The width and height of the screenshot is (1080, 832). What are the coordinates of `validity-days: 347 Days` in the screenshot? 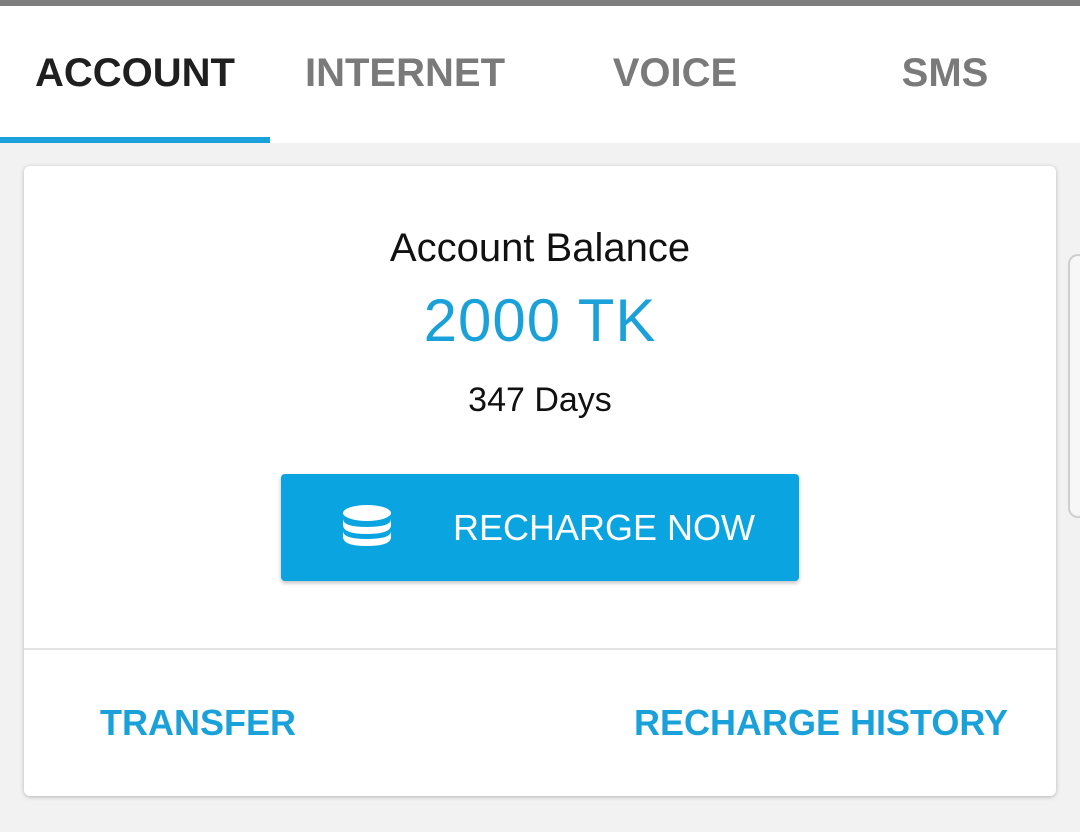 It's located at (540, 400).